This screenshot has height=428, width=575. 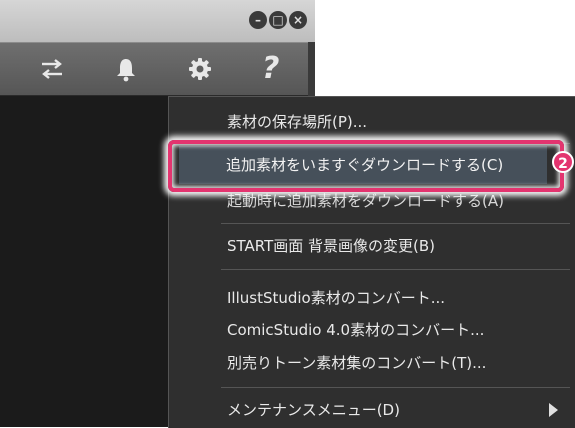 I want to click on bell-icon, so click(x=126, y=69).